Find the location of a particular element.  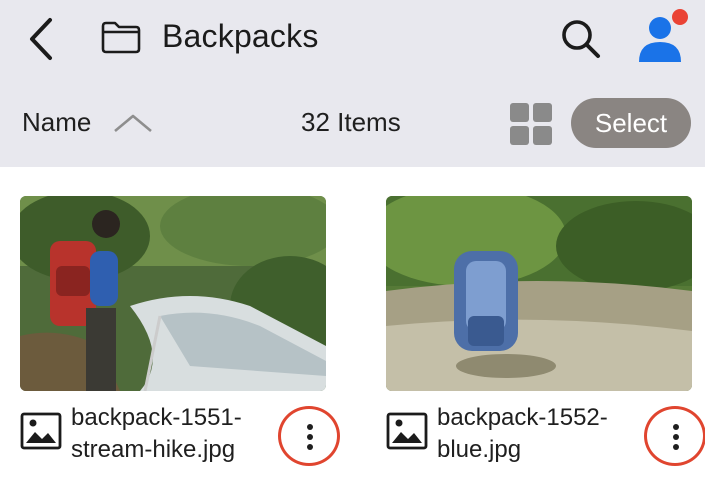

account-icon is located at coordinates (660, 39).